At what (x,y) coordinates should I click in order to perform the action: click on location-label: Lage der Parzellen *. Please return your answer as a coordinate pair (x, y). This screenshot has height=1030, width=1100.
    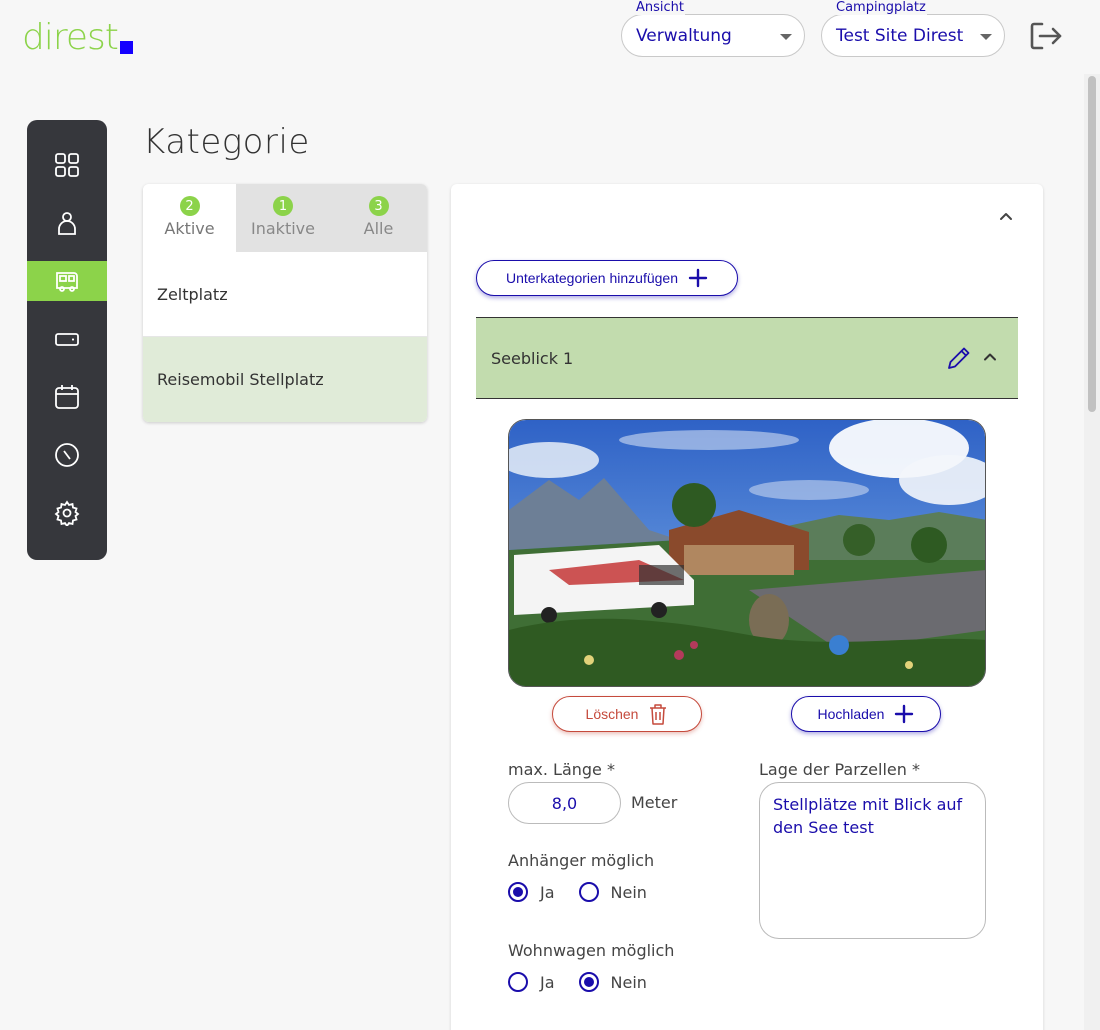
    Looking at the image, I should click on (839, 769).